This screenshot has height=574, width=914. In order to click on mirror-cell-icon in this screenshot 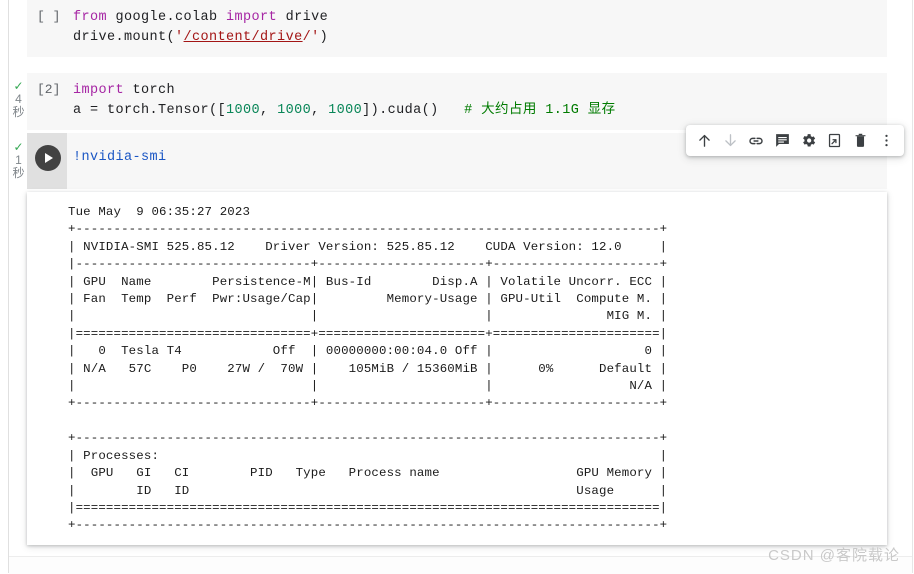, I will do `click(834, 140)`.